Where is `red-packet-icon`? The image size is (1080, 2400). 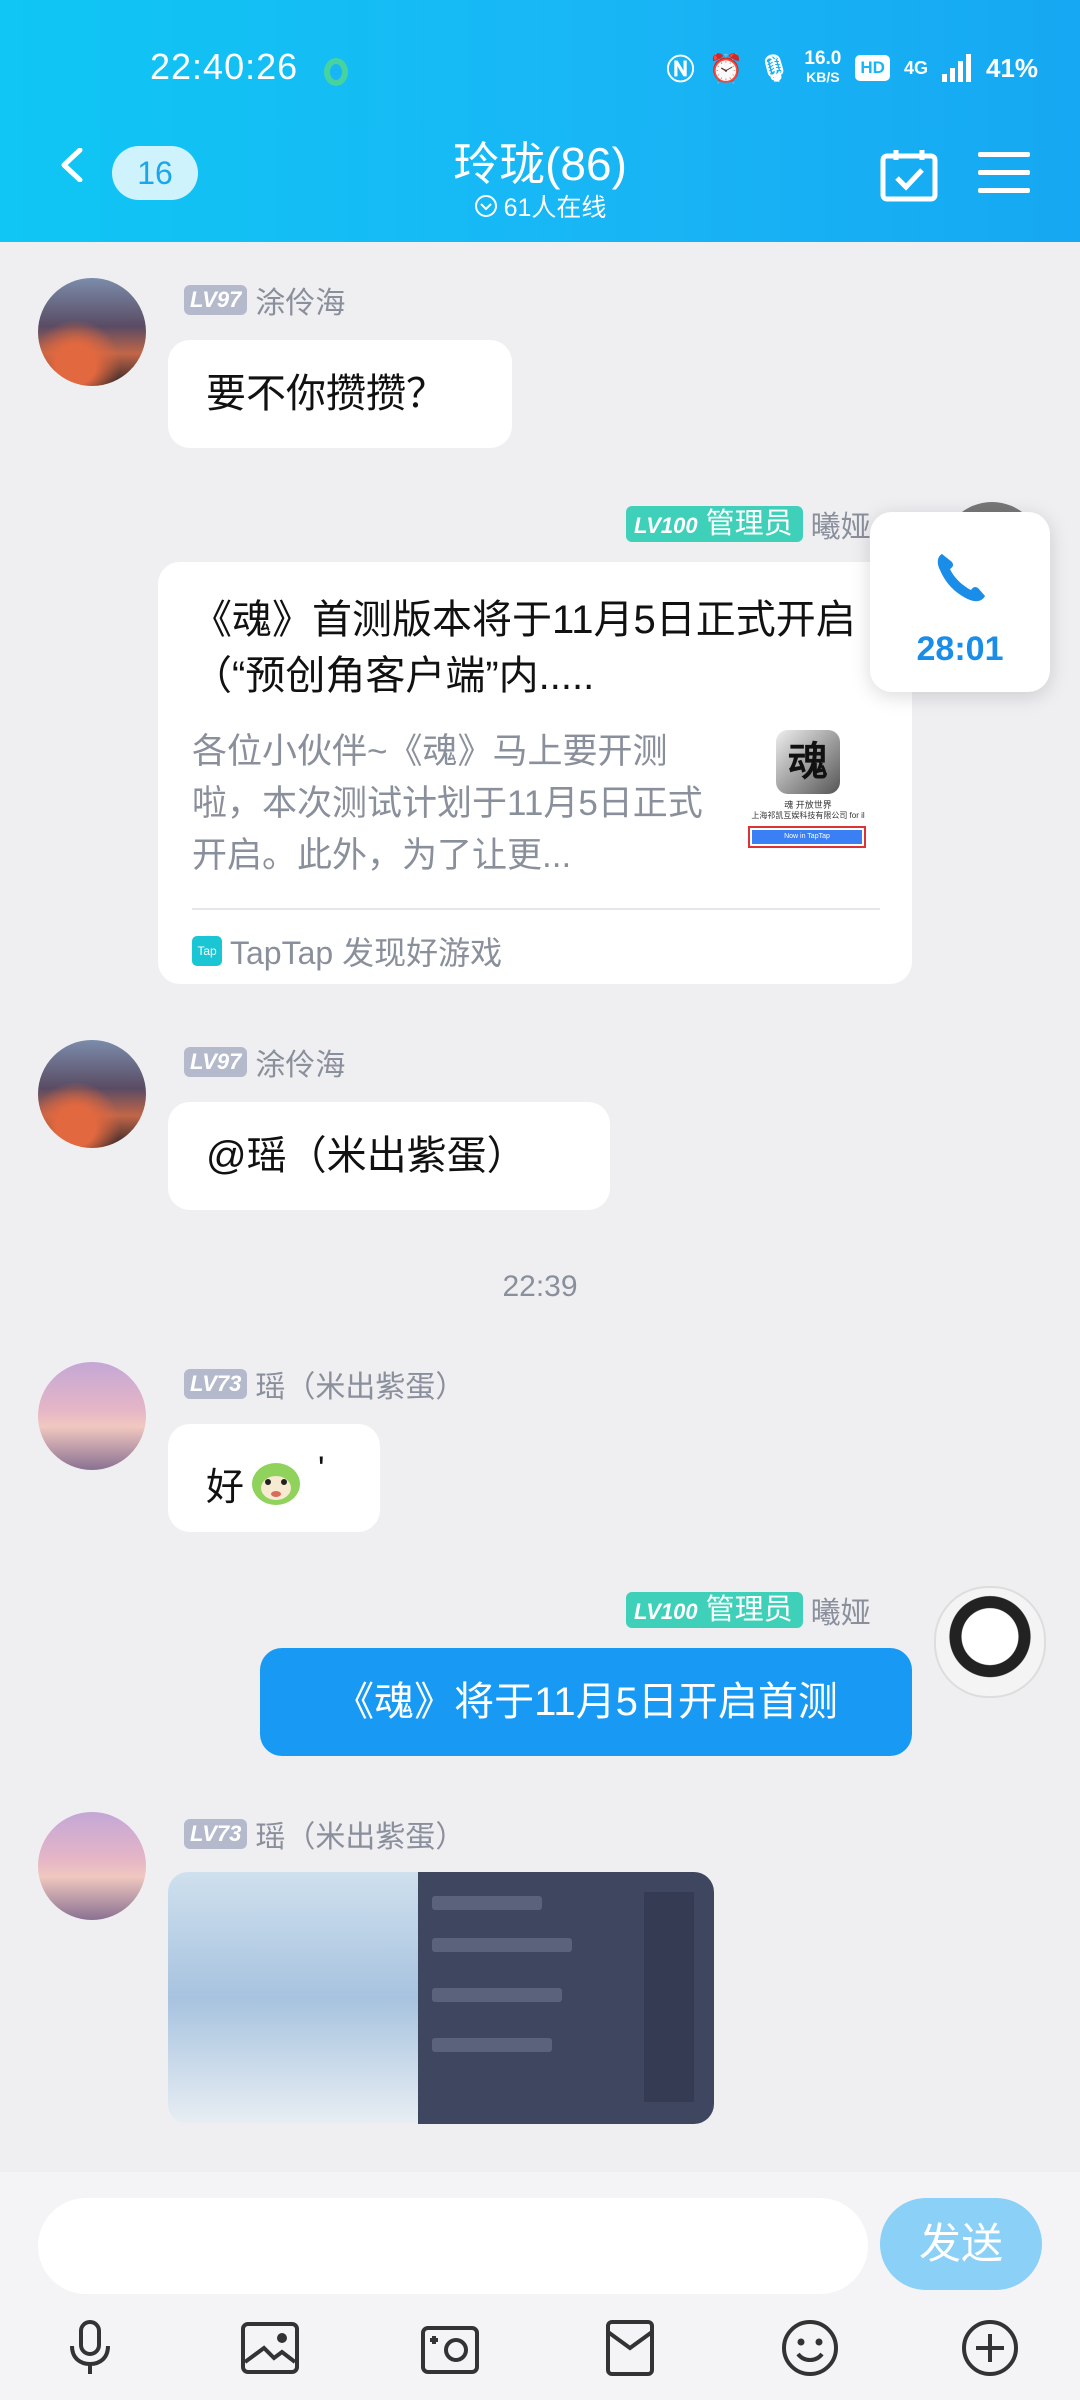 red-packet-icon is located at coordinates (630, 2348).